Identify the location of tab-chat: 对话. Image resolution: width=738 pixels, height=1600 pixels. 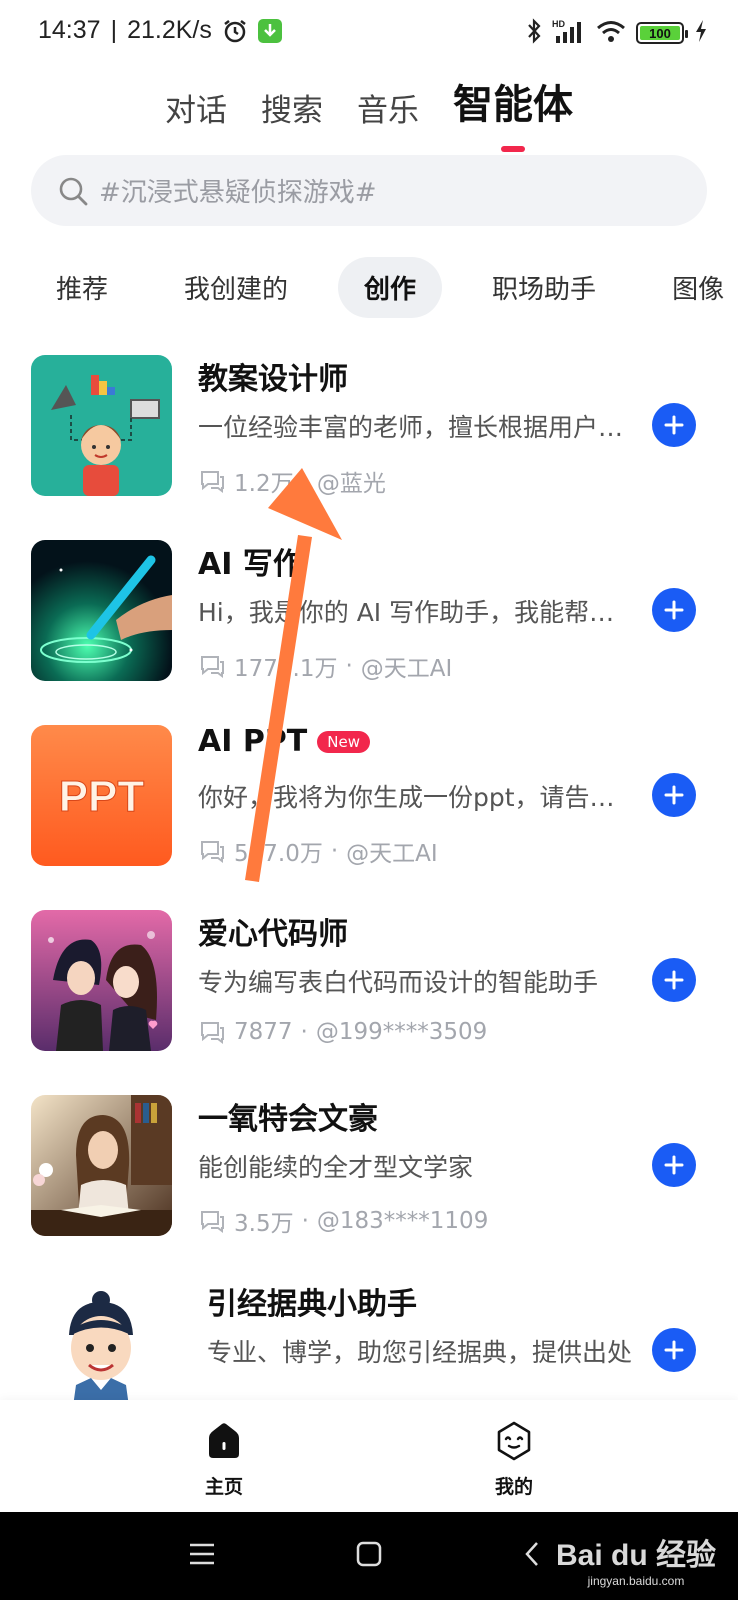
(196, 110).